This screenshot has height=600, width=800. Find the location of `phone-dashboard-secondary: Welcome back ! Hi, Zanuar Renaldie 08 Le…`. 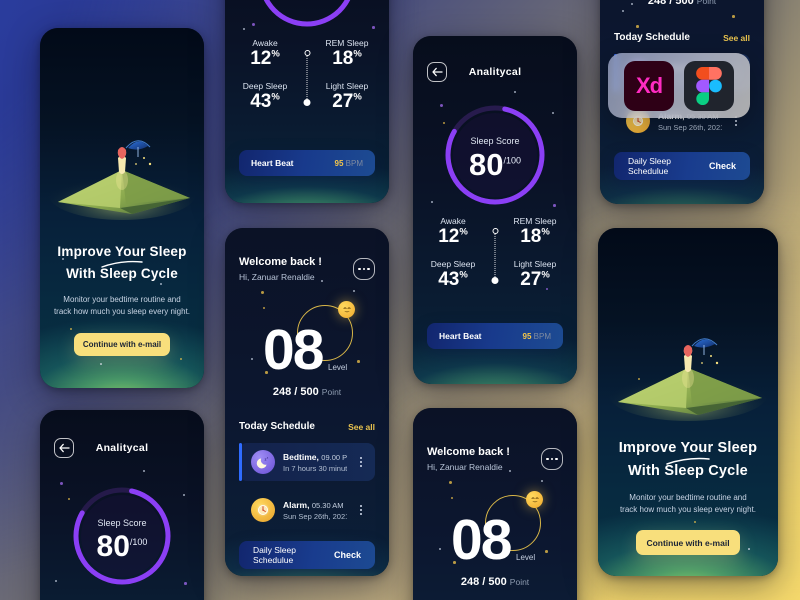

phone-dashboard-secondary: Welcome back ! Hi, Zanuar Renaldie 08 Le… is located at coordinates (495, 504).